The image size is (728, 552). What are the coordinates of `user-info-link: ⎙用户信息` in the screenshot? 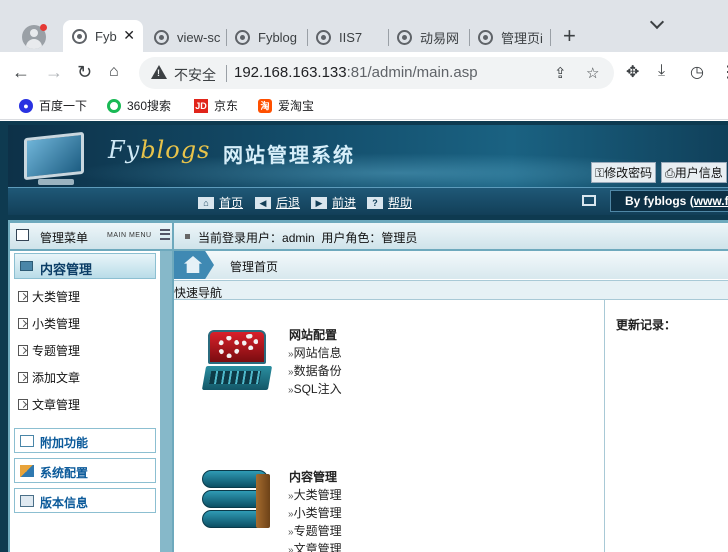 It's located at (694, 172).